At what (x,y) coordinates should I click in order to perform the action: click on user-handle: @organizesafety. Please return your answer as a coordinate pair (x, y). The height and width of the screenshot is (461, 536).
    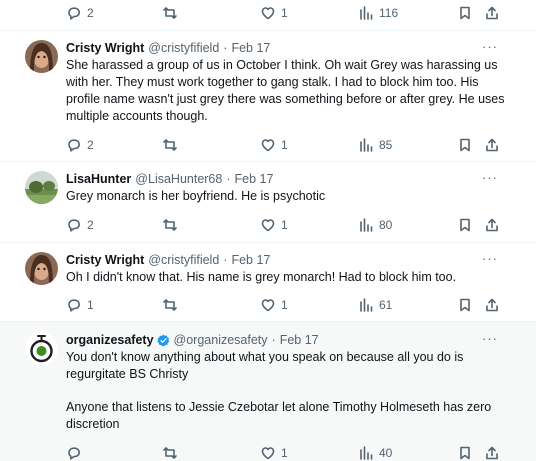
    Looking at the image, I should click on (221, 340).